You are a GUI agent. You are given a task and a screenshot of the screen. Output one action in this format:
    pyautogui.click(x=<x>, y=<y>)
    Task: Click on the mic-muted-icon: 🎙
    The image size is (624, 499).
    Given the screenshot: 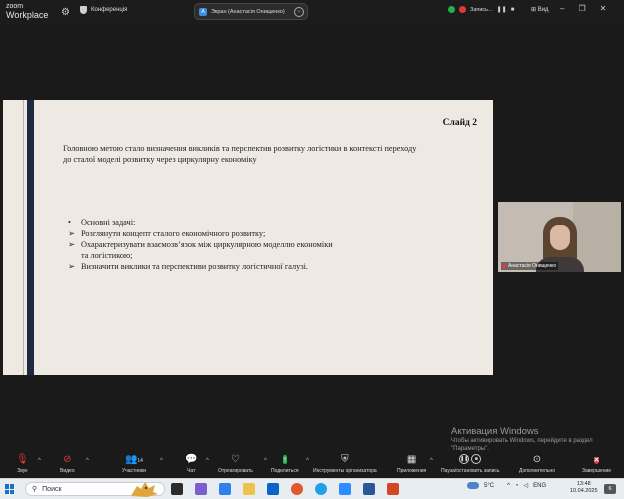 What is the action you would take?
    pyautogui.click(x=22, y=459)
    